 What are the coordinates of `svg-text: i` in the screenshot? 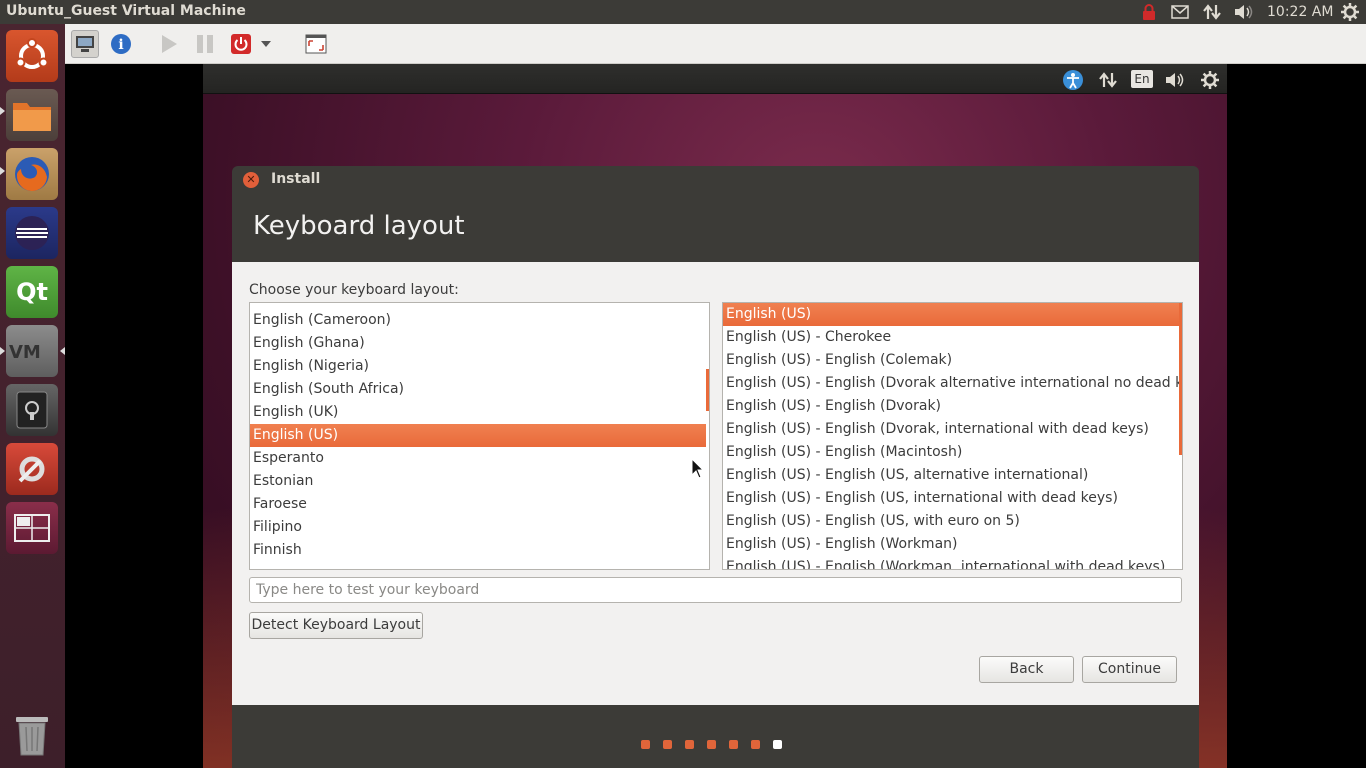 It's located at (120, 45).